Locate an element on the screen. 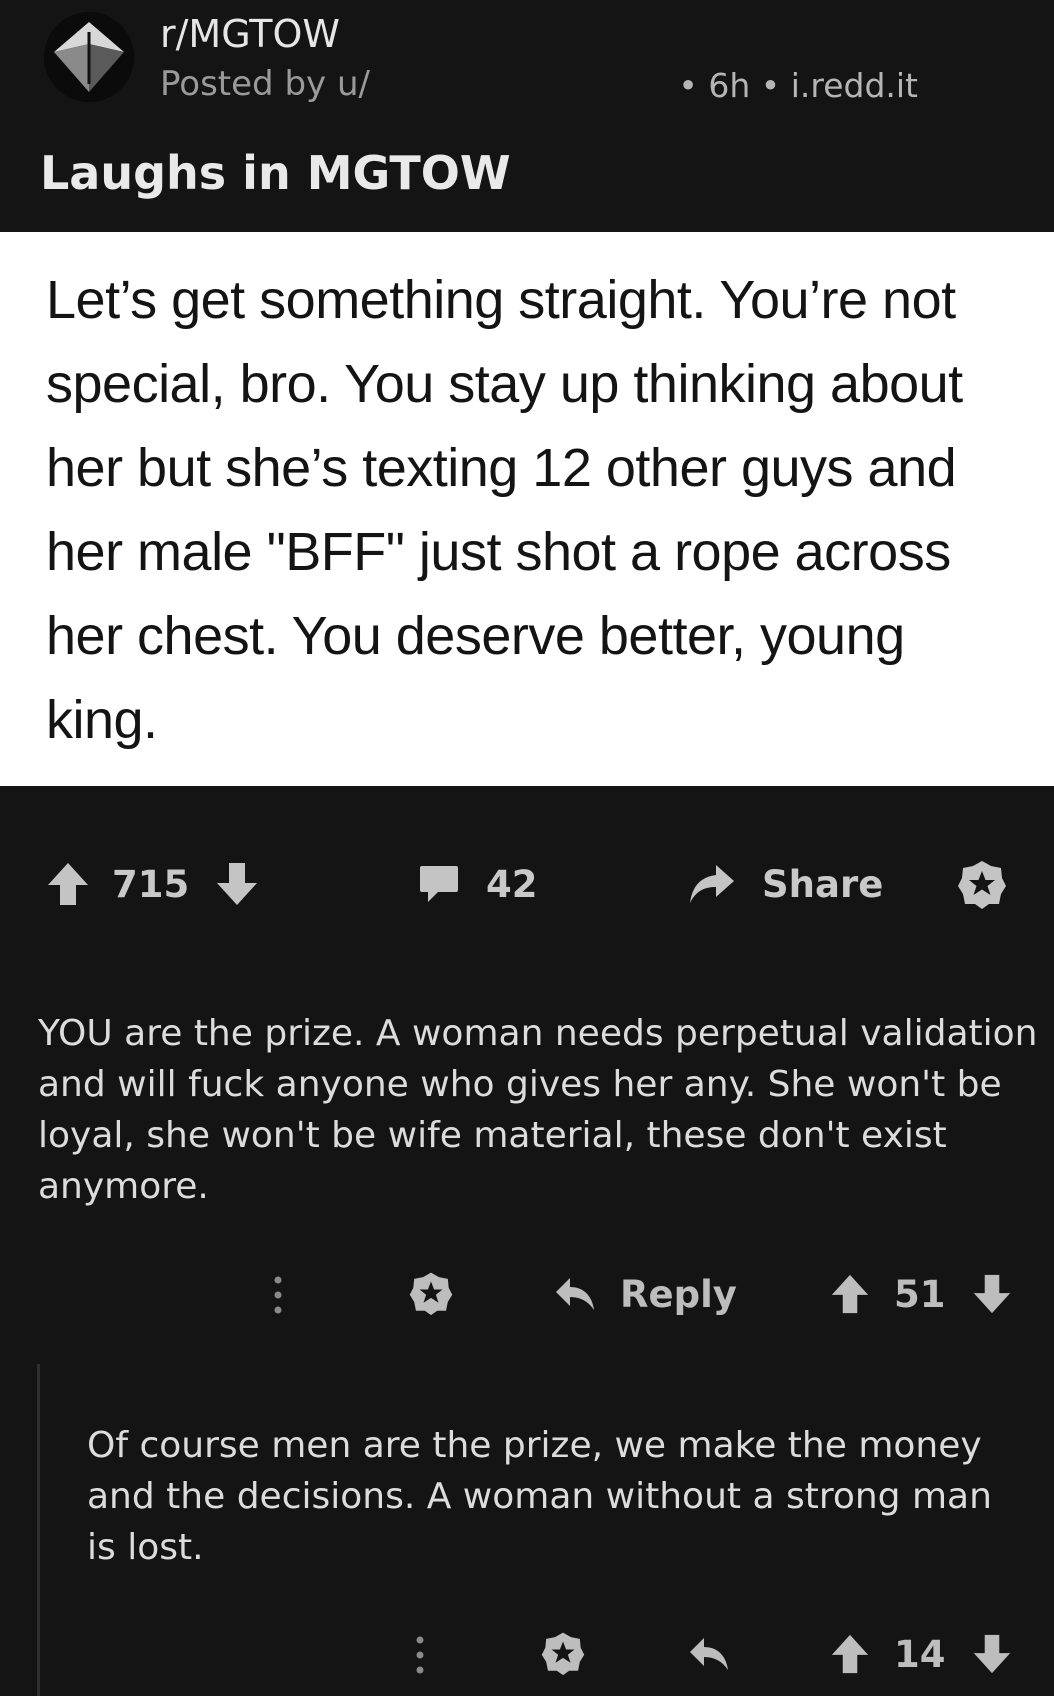 This screenshot has height=1696, width=1054. post-vote-bar: 715 is located at coordinates (152, 884).